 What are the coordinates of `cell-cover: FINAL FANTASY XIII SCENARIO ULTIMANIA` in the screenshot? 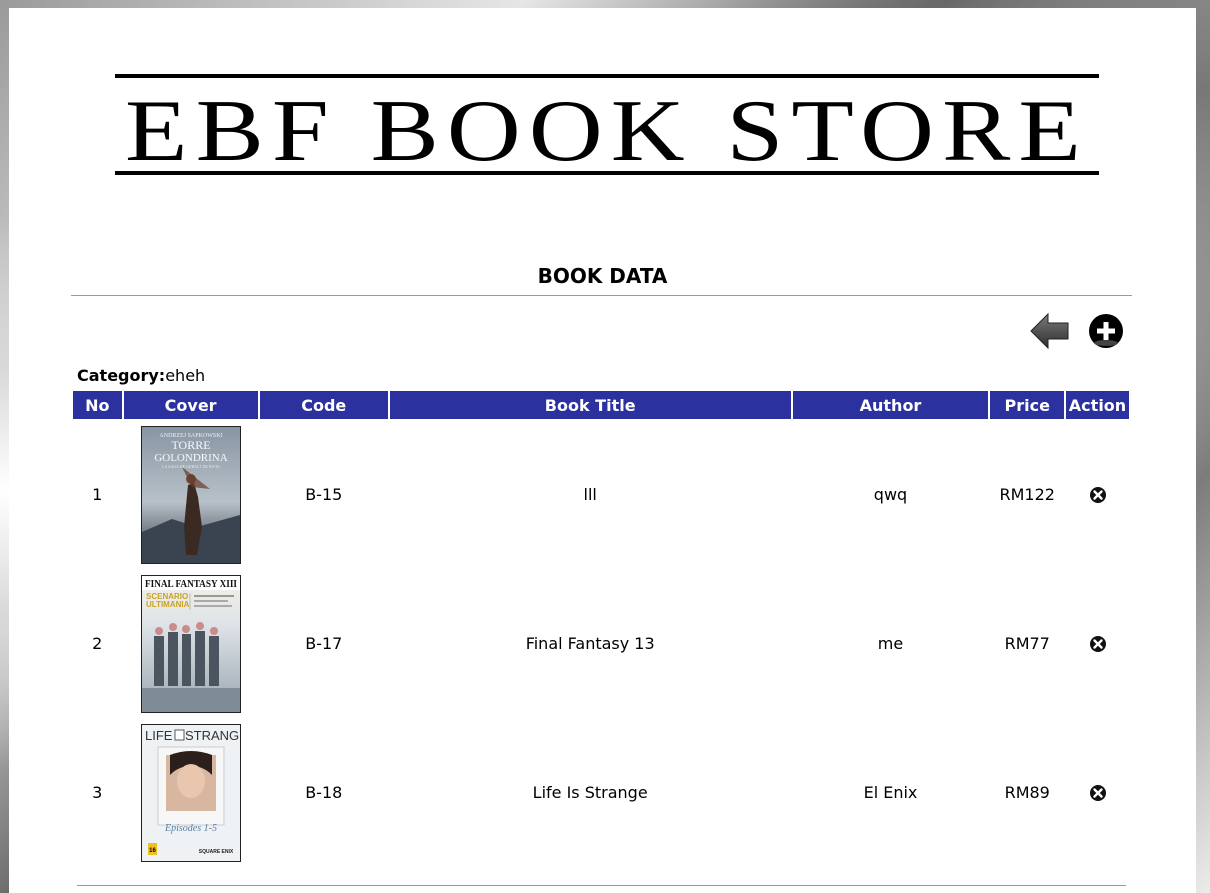 It's located at (191, 643).